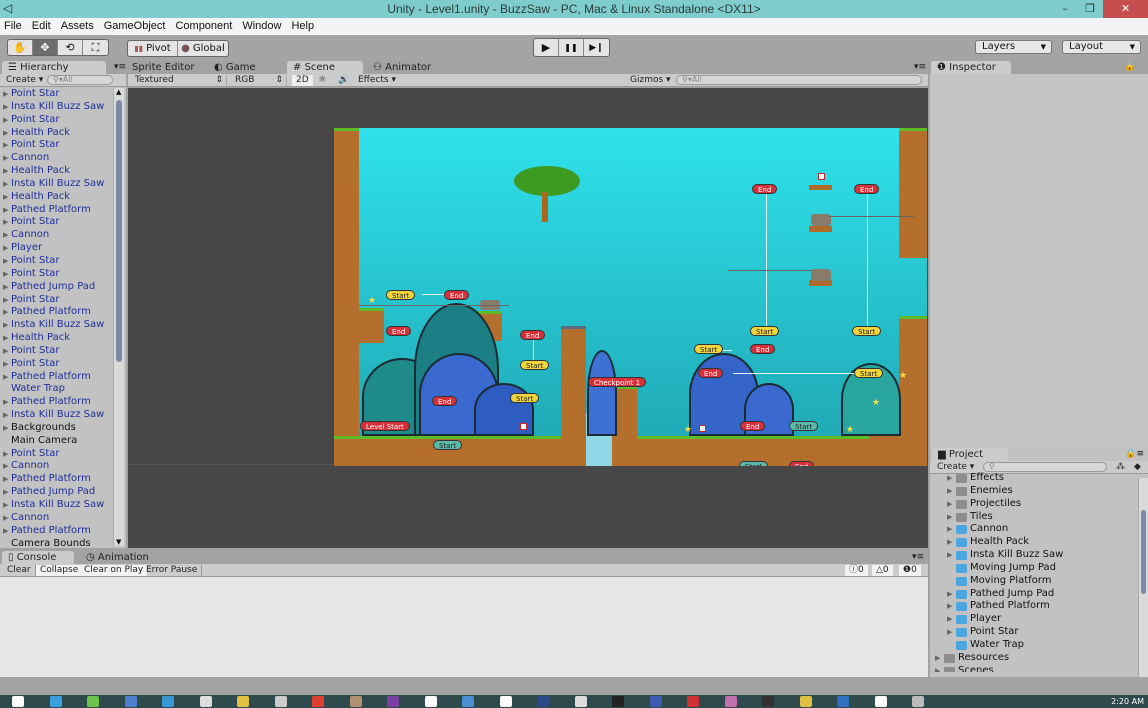  What do you see at coordinates (1035, 645) in the screenshot?
I see `project-item: Water Trap` at bounding box center [1035, 645].